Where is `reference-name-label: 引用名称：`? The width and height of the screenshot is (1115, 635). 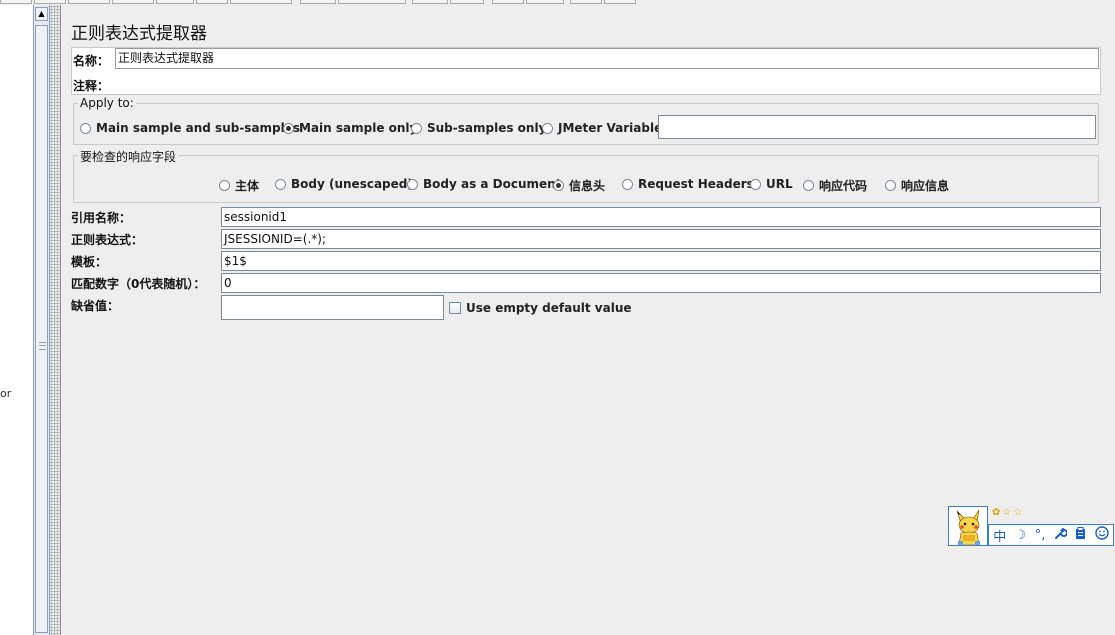
reference-name-label: 引用名称： is located at coordinates (101, 218).